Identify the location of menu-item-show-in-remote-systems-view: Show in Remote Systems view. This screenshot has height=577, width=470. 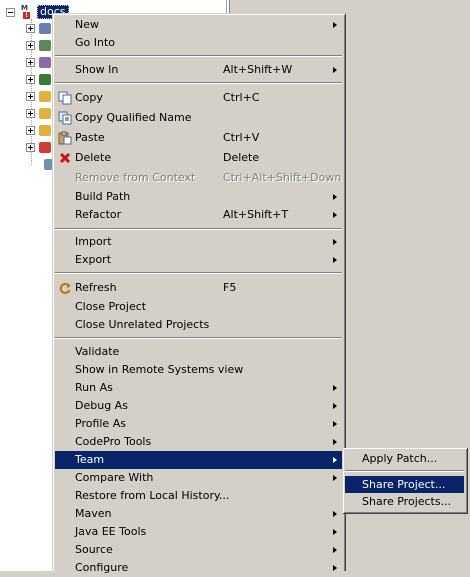
(198, 370).